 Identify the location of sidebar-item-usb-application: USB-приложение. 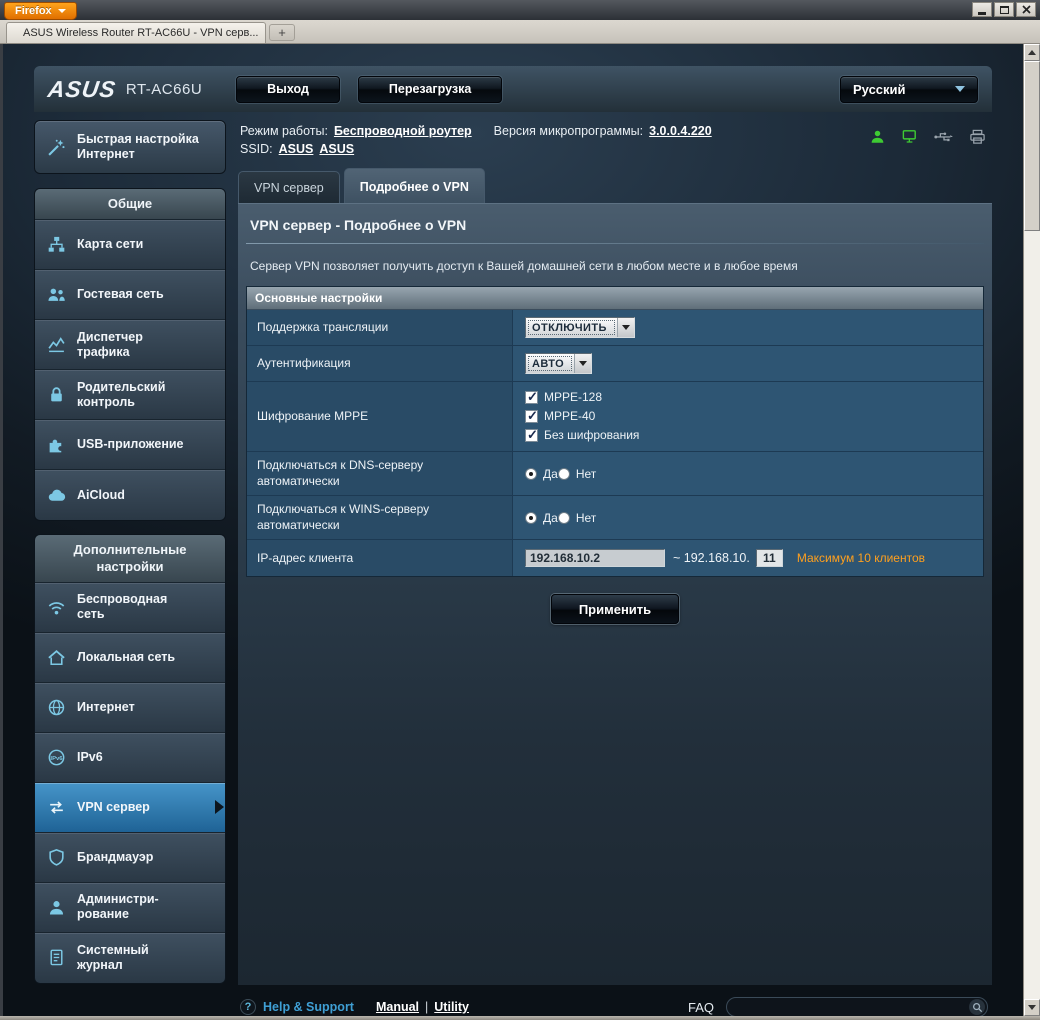
(130, 445).